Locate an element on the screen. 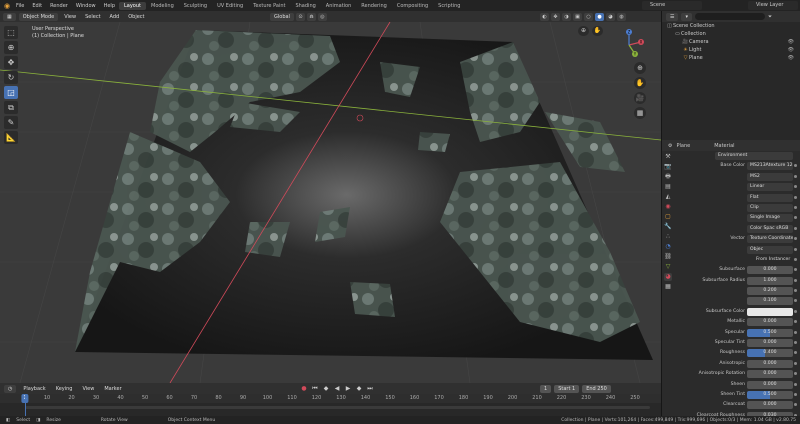  particles-tab-icon: ∴ is located at coordinates (668, 237).